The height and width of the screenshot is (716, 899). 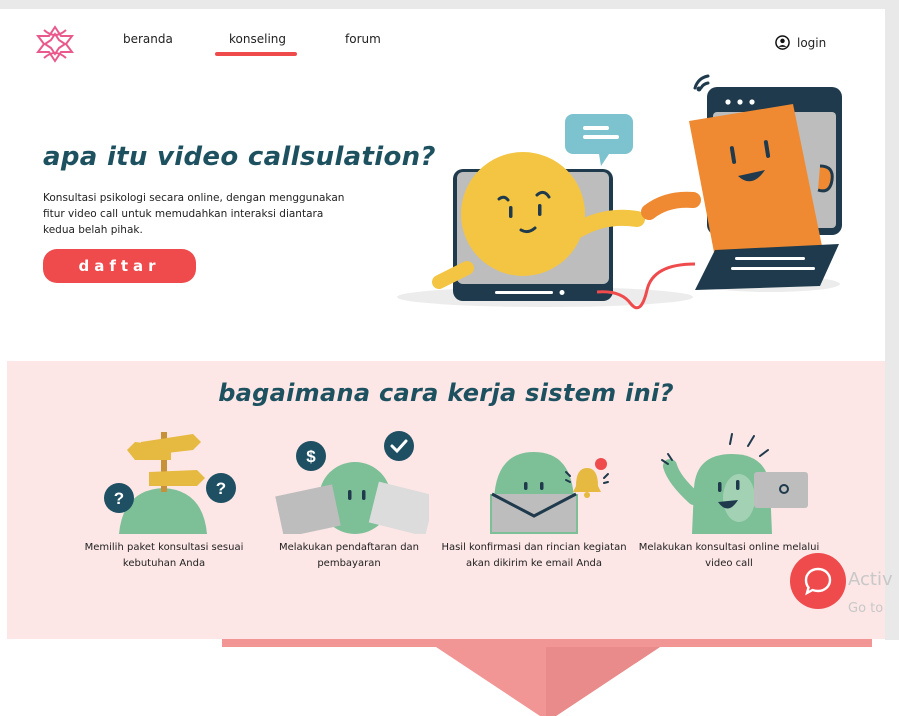 I want to click on nav-beranda: beranda, so click(x=148, y=39).